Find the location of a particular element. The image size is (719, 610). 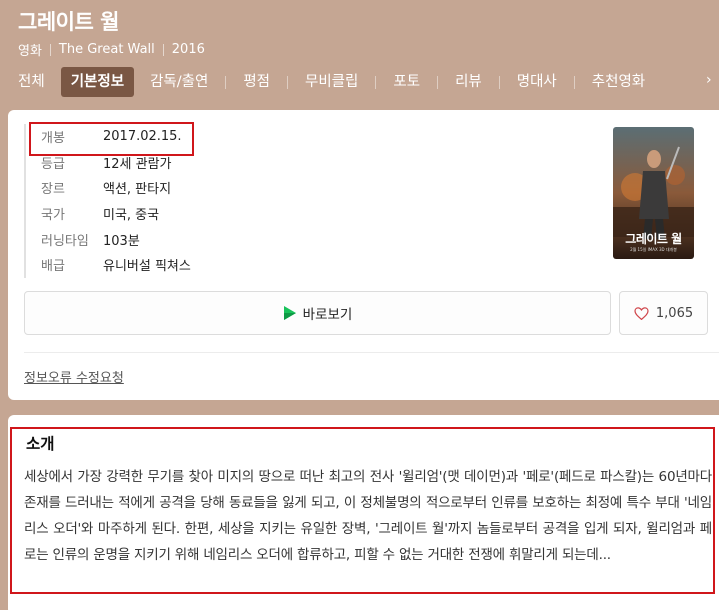

movie-poster: 그레이트 월 2월 15일 IMAX 3D 대개봉 is located at coordinates (653, 193).